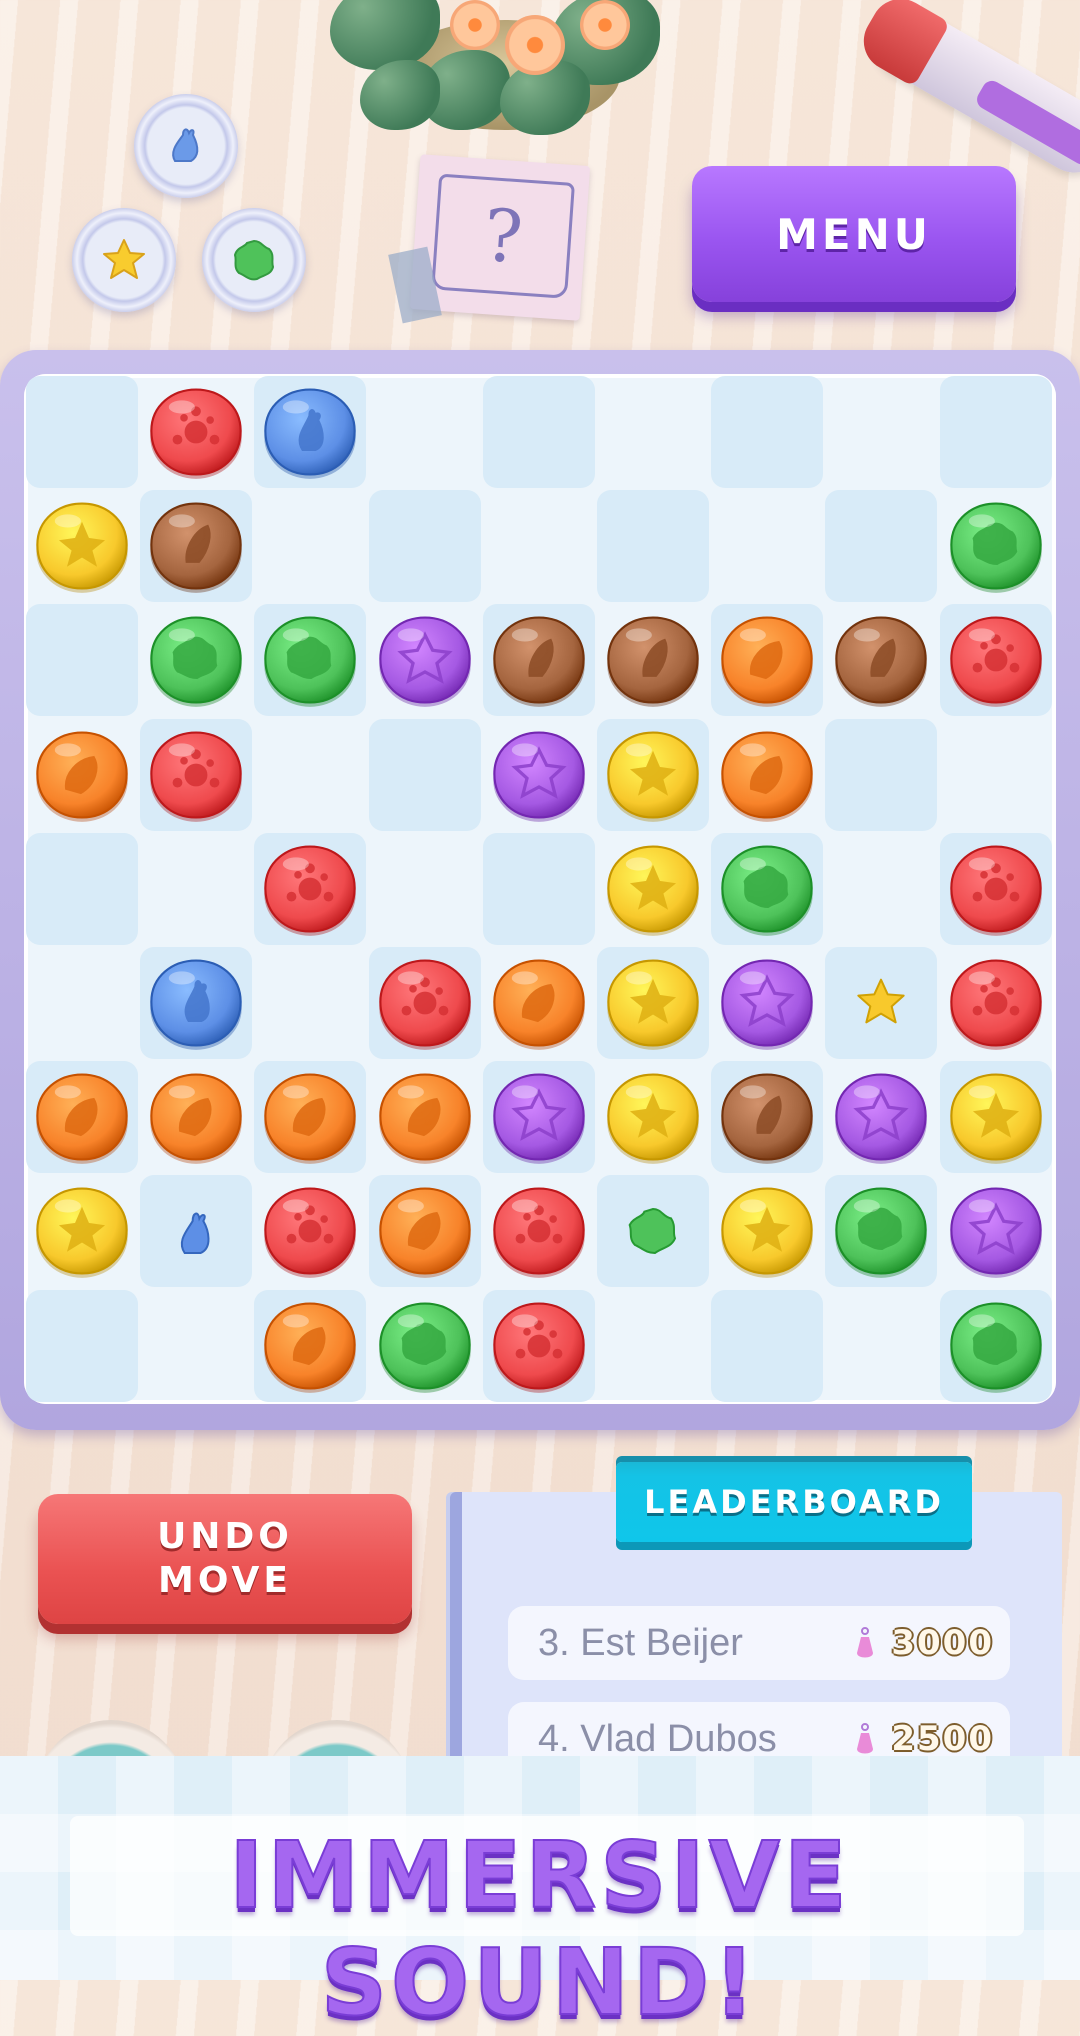 Image resolution: width=1080 pixels, height=2036 pixels. Describe the element at coordinates (225, 1559) in the screenshot. I see `undo-move-button: UNDO MOVE` at that location.